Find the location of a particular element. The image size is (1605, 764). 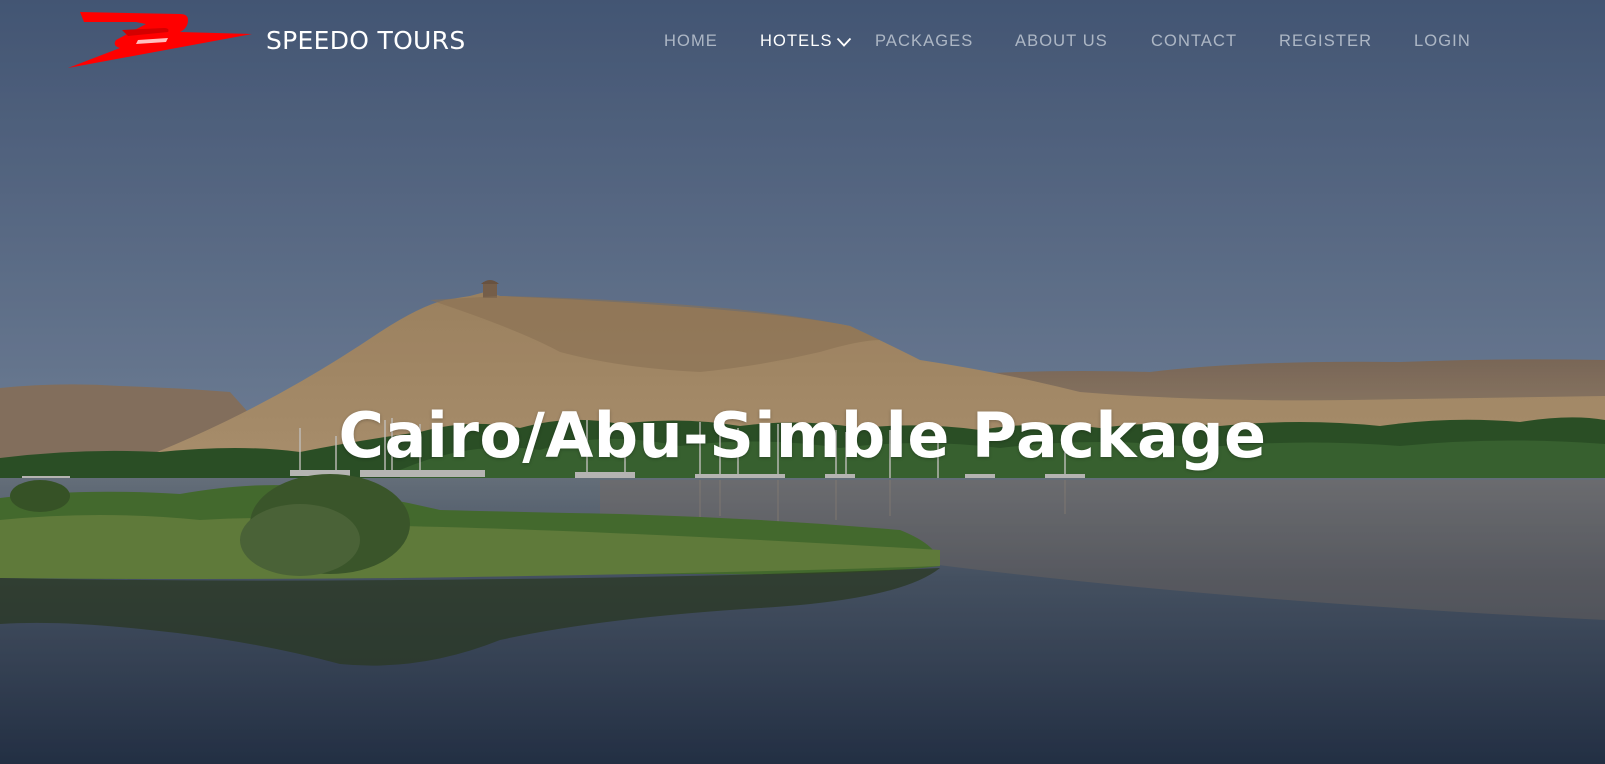

hero-title: Cairo/Abu-Simble Package is located at coordinates (802, 435).